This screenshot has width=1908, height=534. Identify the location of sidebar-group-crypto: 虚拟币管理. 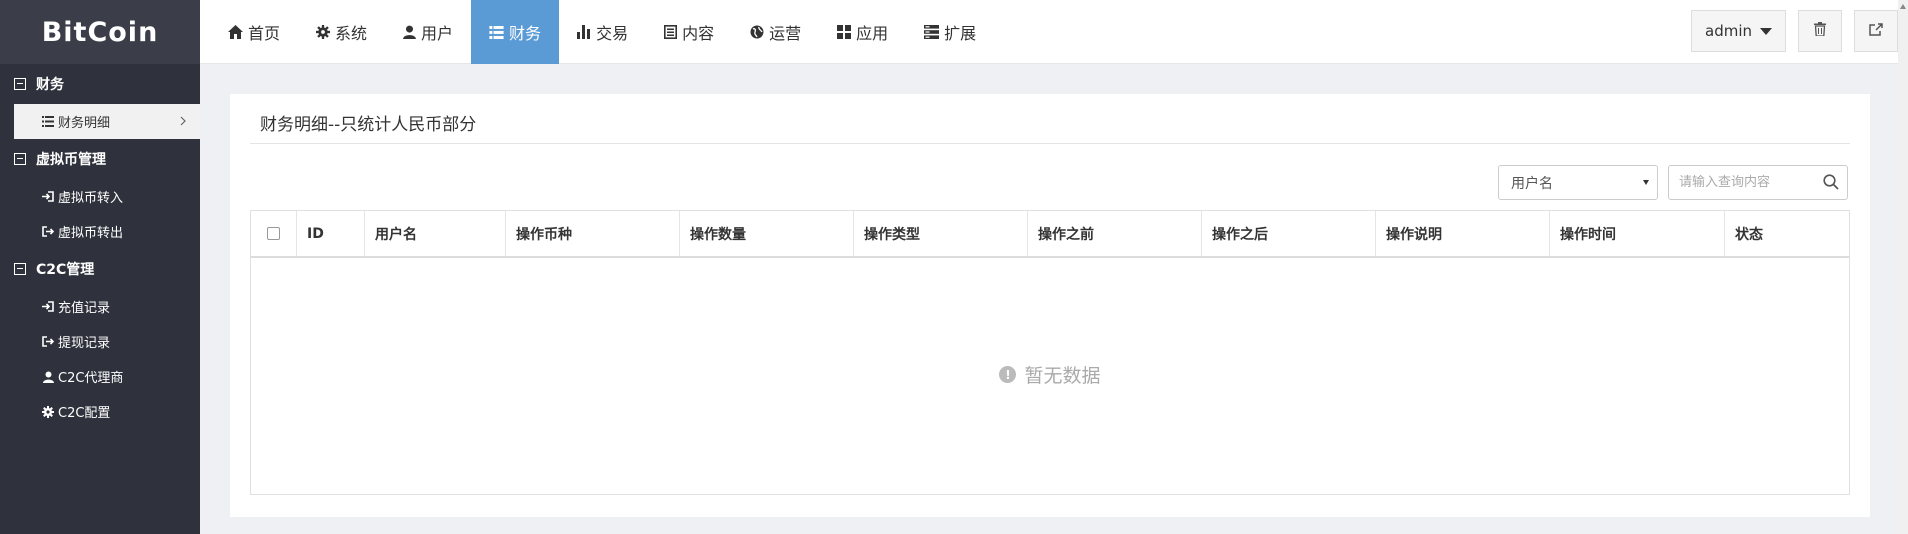
(100, 159).